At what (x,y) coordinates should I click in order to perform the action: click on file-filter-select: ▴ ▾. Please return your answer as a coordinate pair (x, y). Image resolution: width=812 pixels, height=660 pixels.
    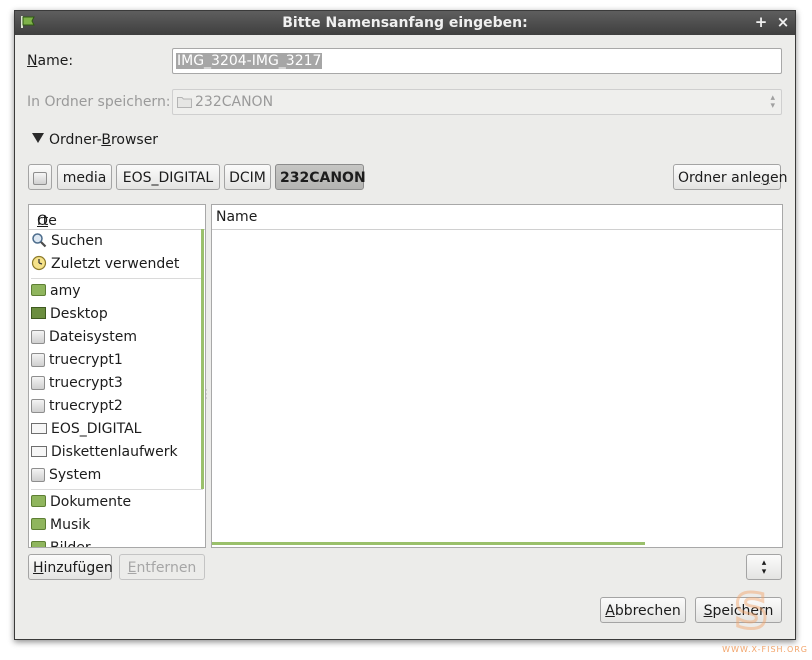
    Looking at the image, I should click on (764, 567).